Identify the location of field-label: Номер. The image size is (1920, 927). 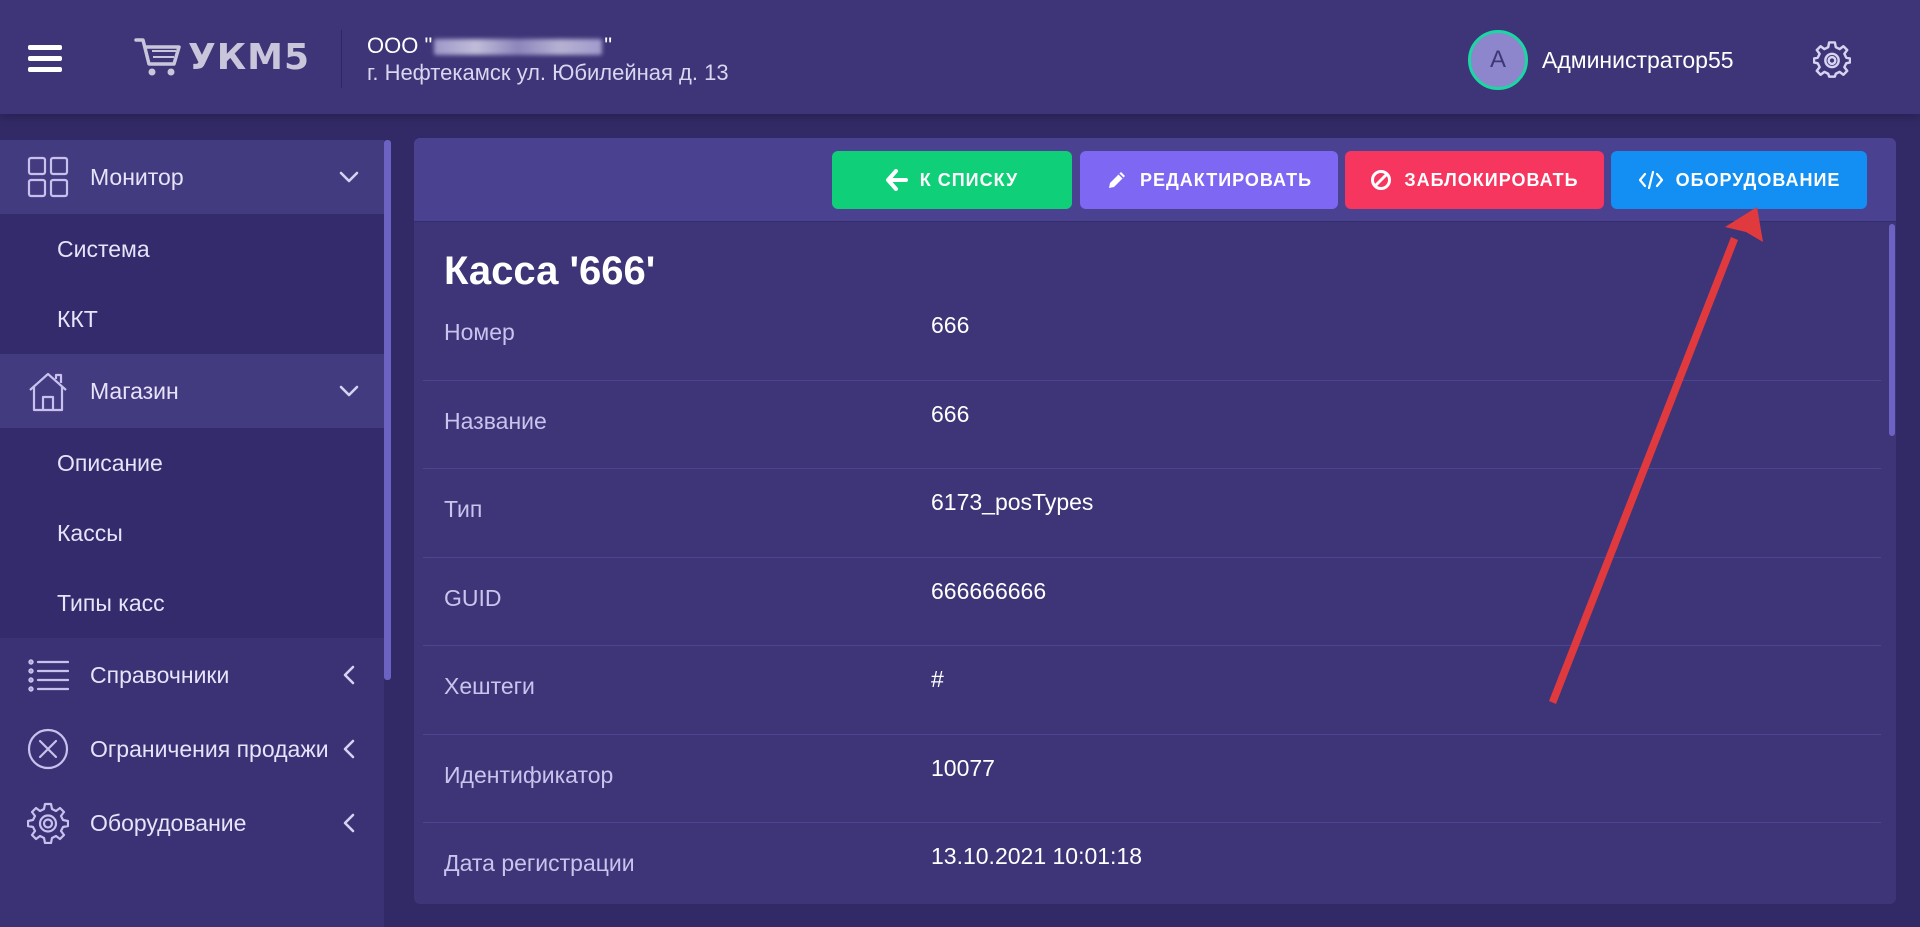
(479, 332).